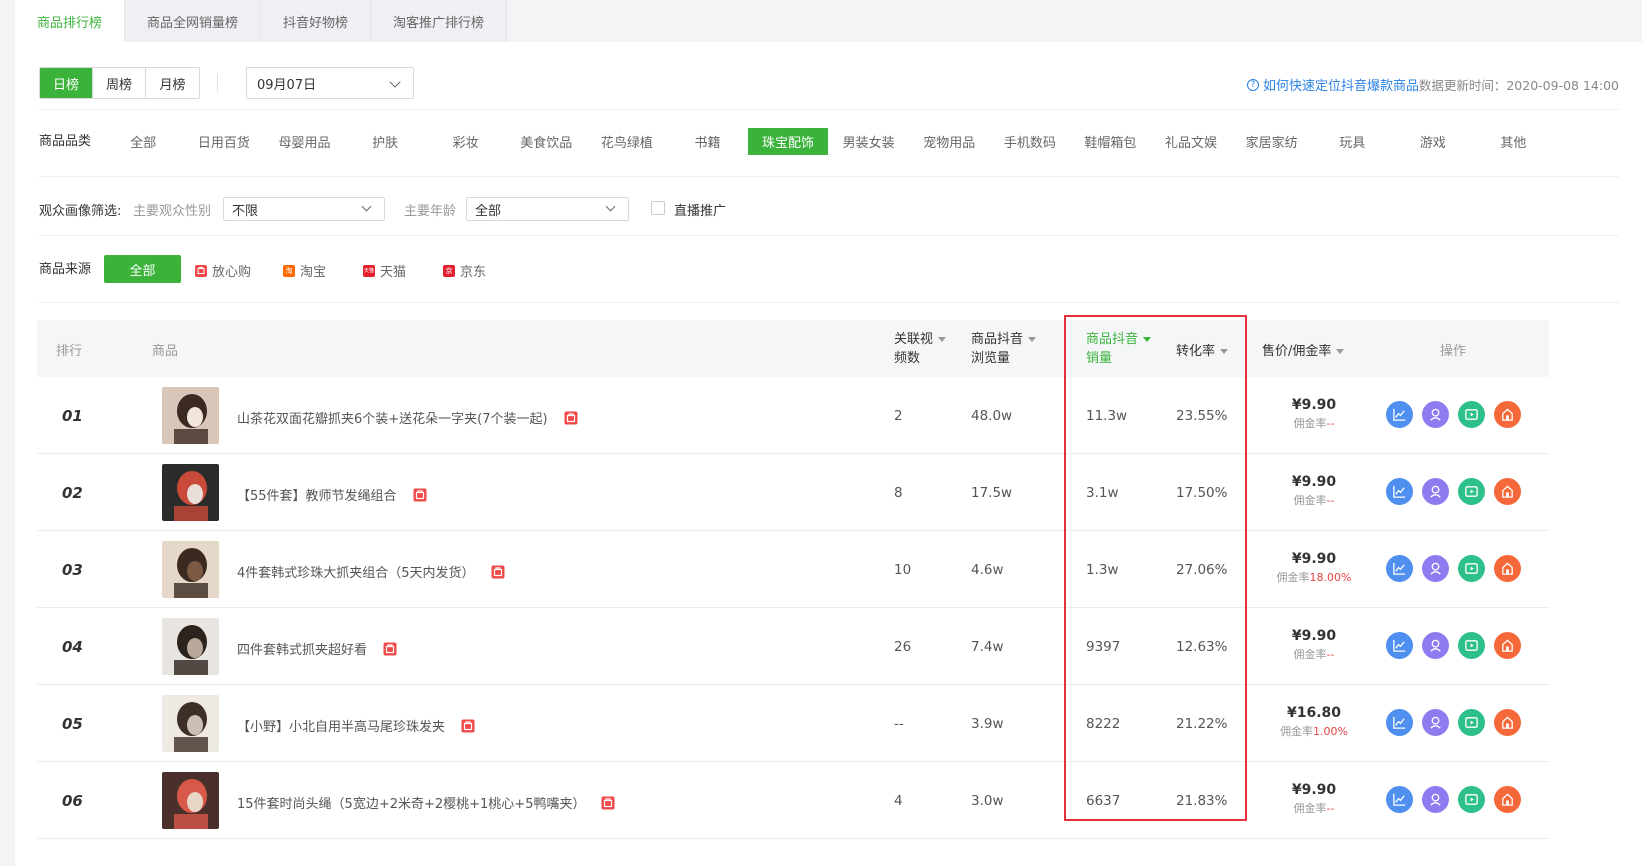  Describe the element at coordinates (304, 209) in the screenshot. I see `gender-select: 不限` at that location.